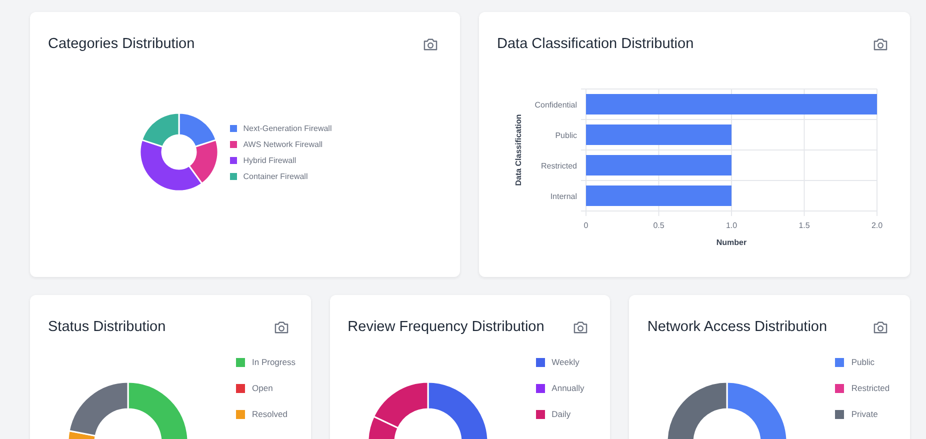 Image resolution: width=926 pixels, height=439 pixels. Describe the element at coordinates (555, 105) in the screenshot. I see `axis-label: Confidential` at that location.